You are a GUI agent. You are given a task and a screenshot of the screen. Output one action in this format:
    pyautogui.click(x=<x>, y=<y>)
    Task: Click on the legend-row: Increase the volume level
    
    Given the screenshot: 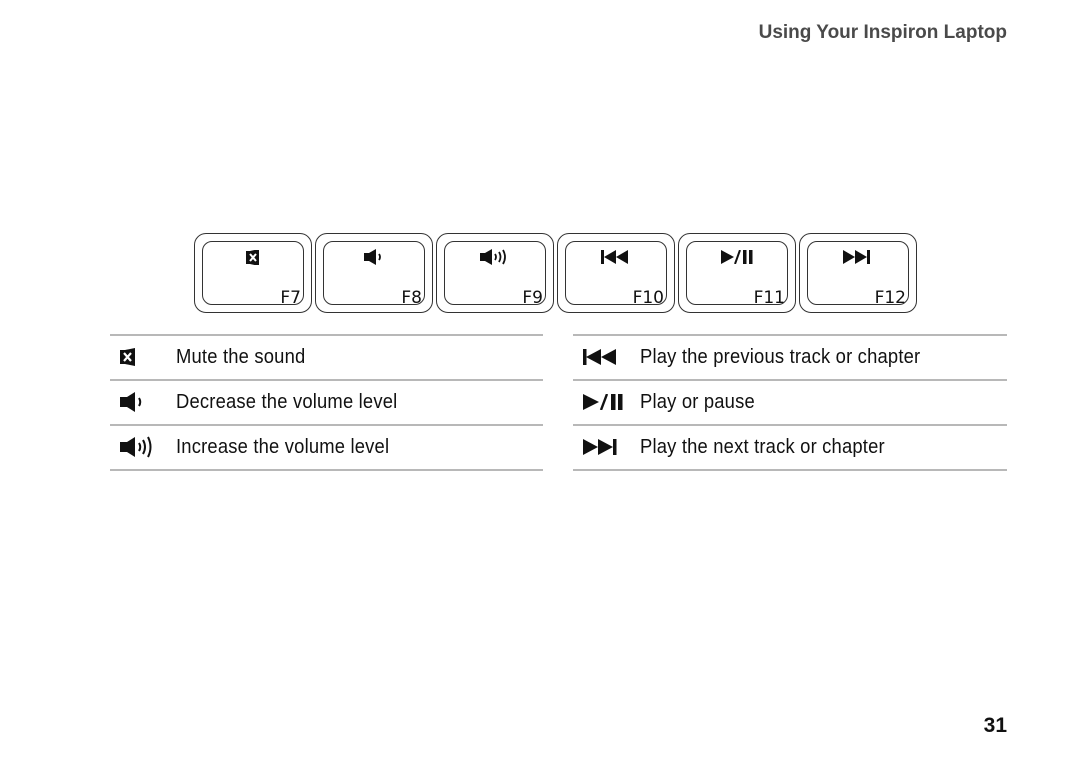 What is the action you would take?
    pyautogui.click(x=326, y=447)
    